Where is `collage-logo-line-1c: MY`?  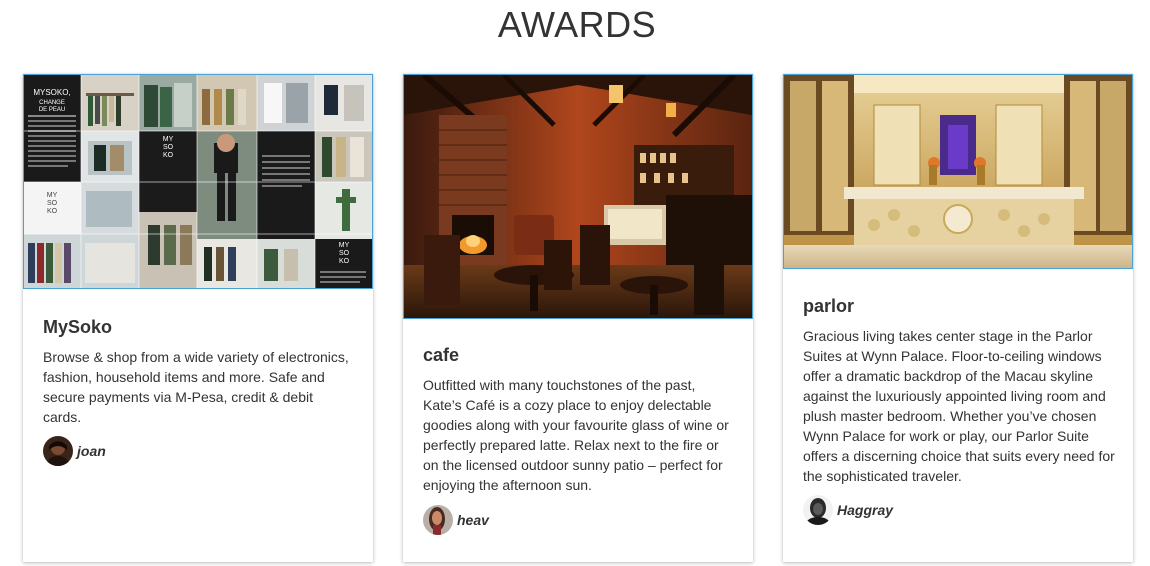
collage-logo-line-1c: MY is located at coordinates (344, 245).